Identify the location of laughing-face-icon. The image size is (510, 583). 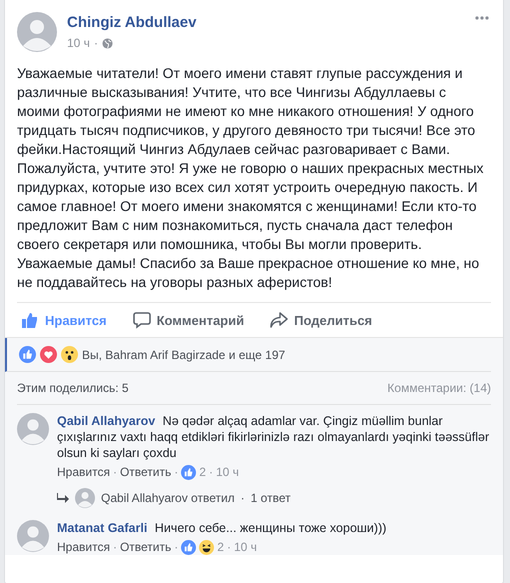
(206, 547).